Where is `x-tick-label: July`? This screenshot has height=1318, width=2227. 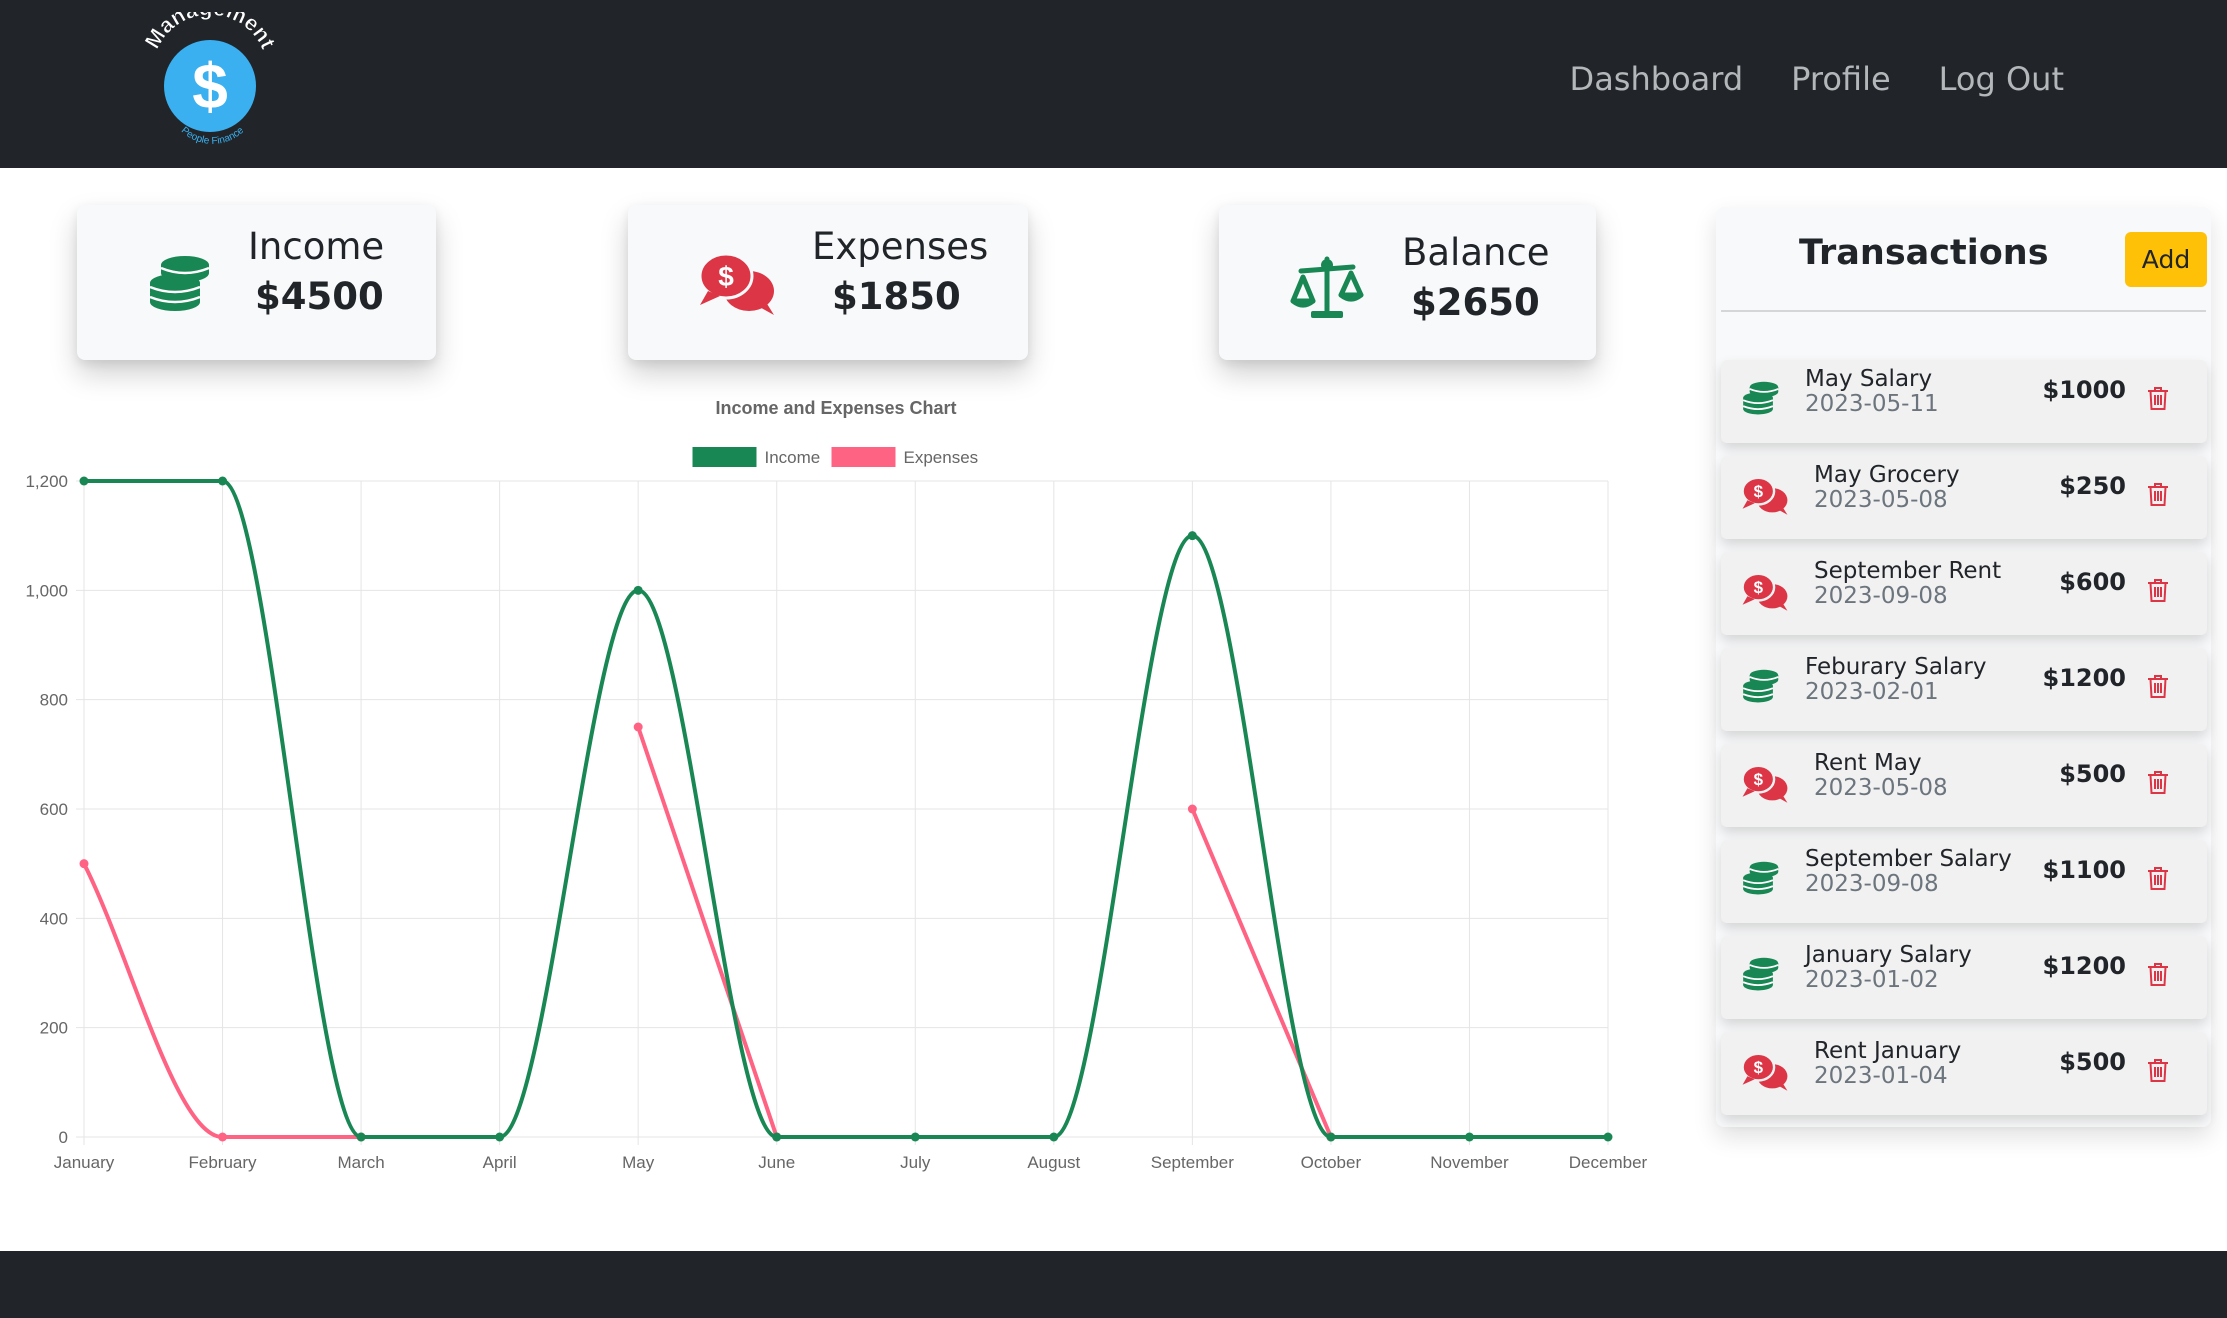 x-tick-label: July is located at coordinates (915, 1162).